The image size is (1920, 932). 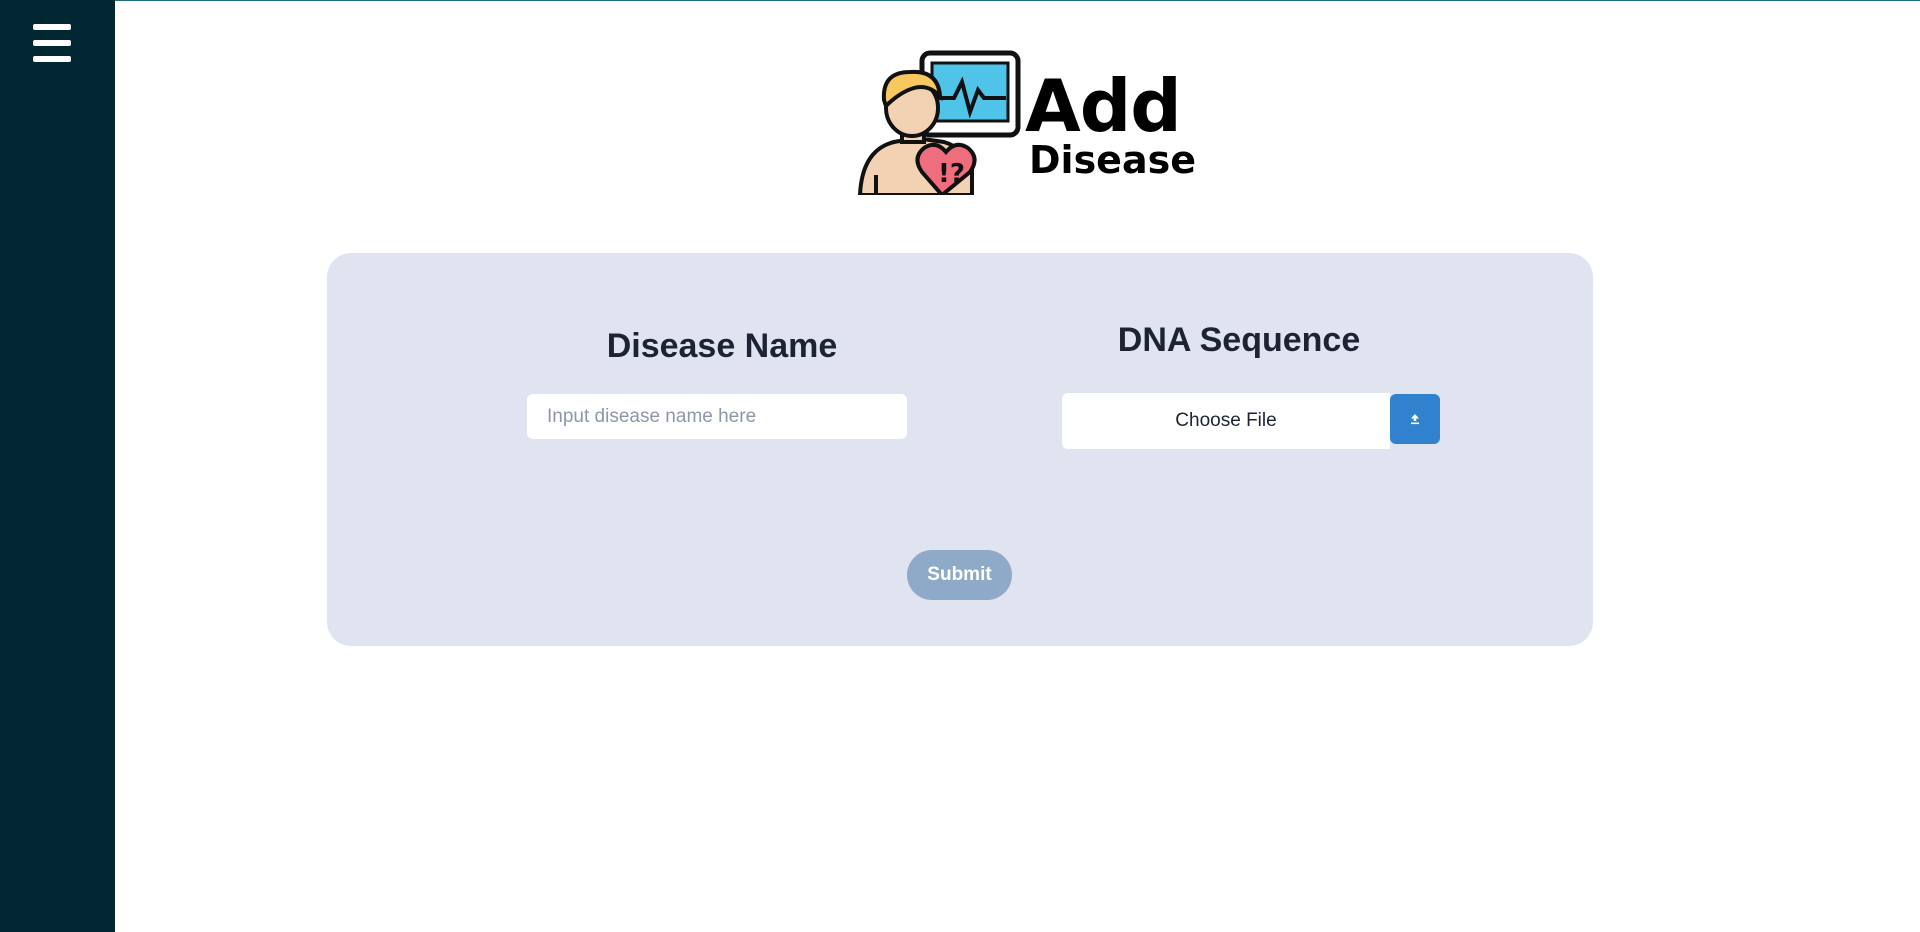 What do you see at coordinates (1112, 160) in the screenshot?
I see `logo-subtitle: Disease` at bounding box center [1112, 160].